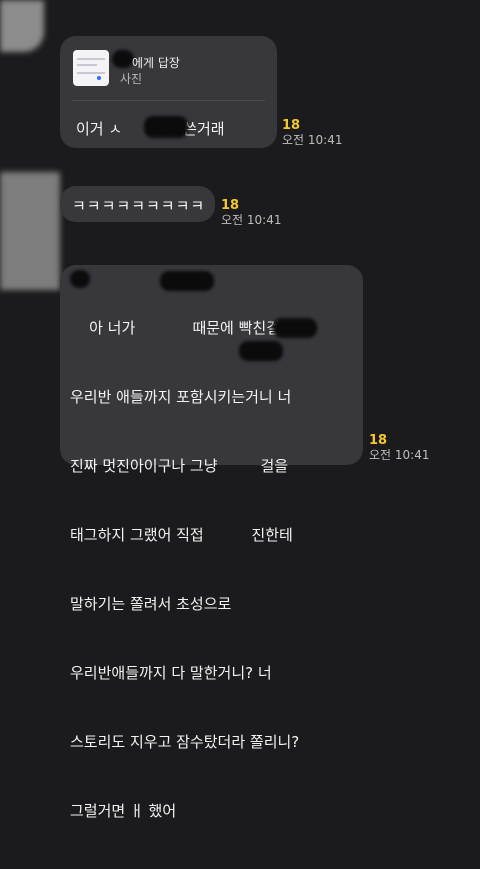 This screenshot has height=869, width=480. What do you see at coordinates (181, 535) in the screenshot?
I see `message-line: 태그하지 그랬어 직접 진한테` at bounding box center [181, 535].